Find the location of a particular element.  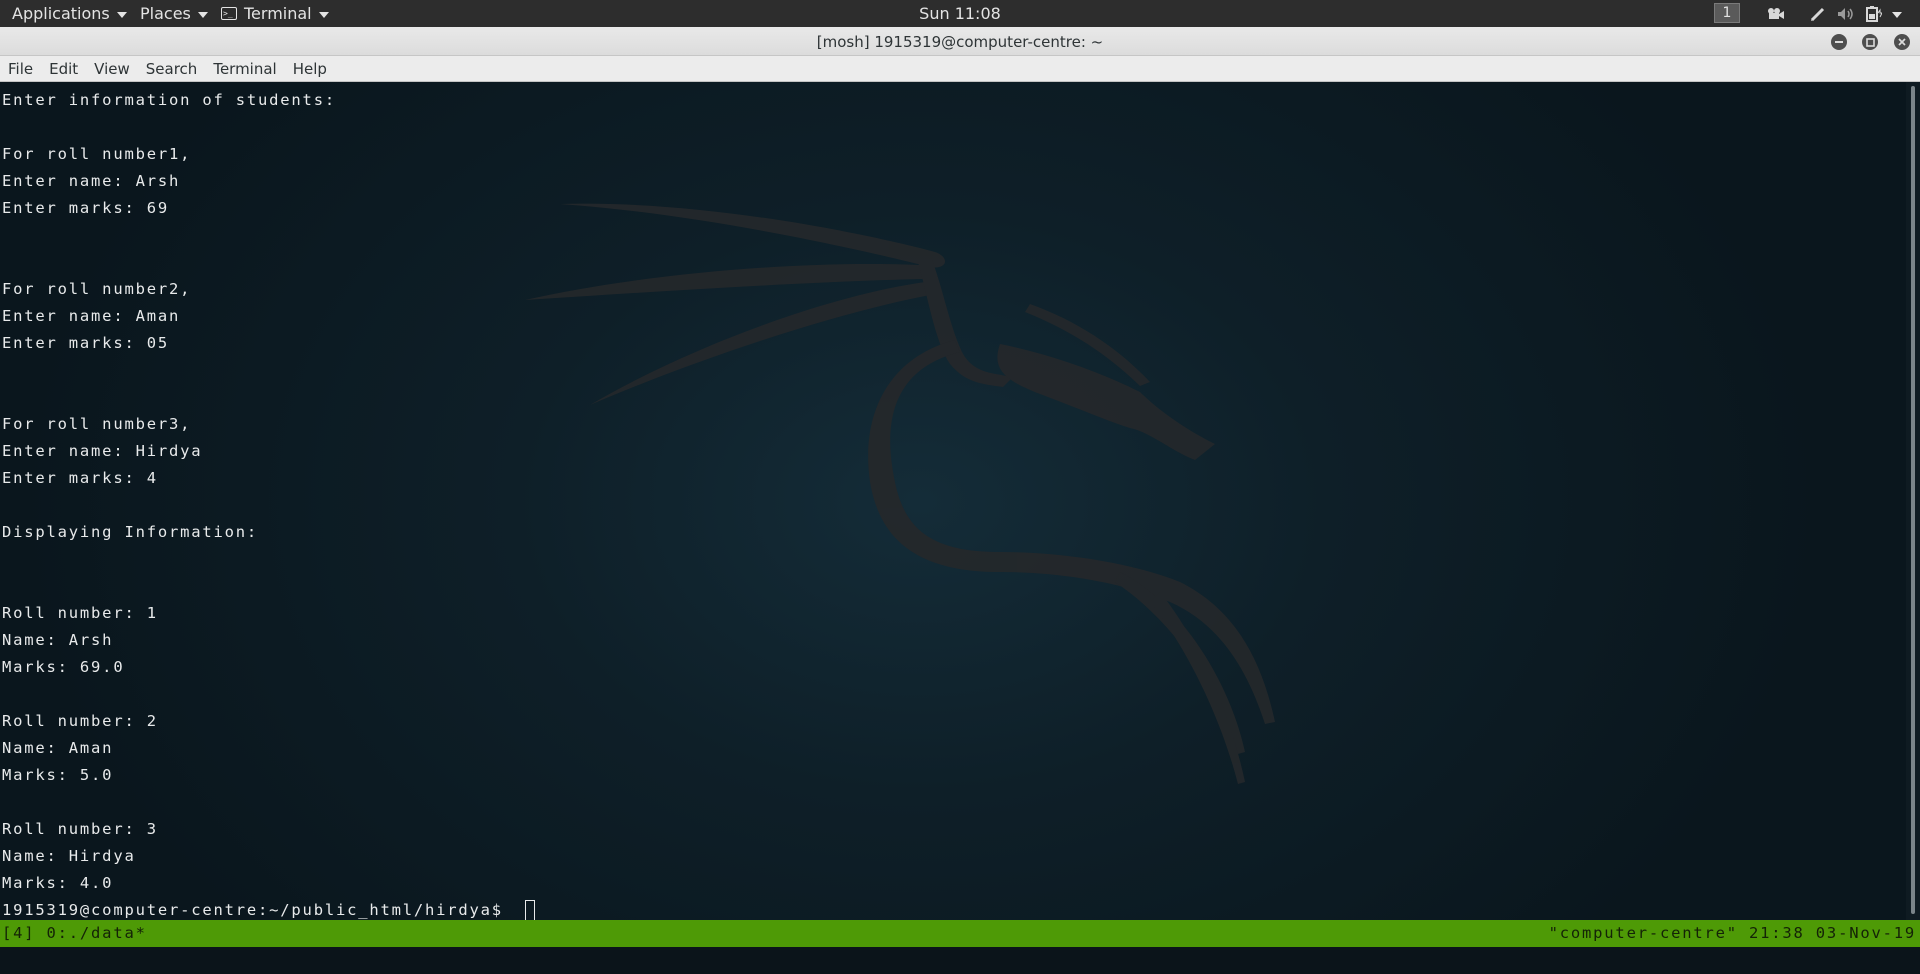

applications-menu: Applications is located at coordinates (69, 13).